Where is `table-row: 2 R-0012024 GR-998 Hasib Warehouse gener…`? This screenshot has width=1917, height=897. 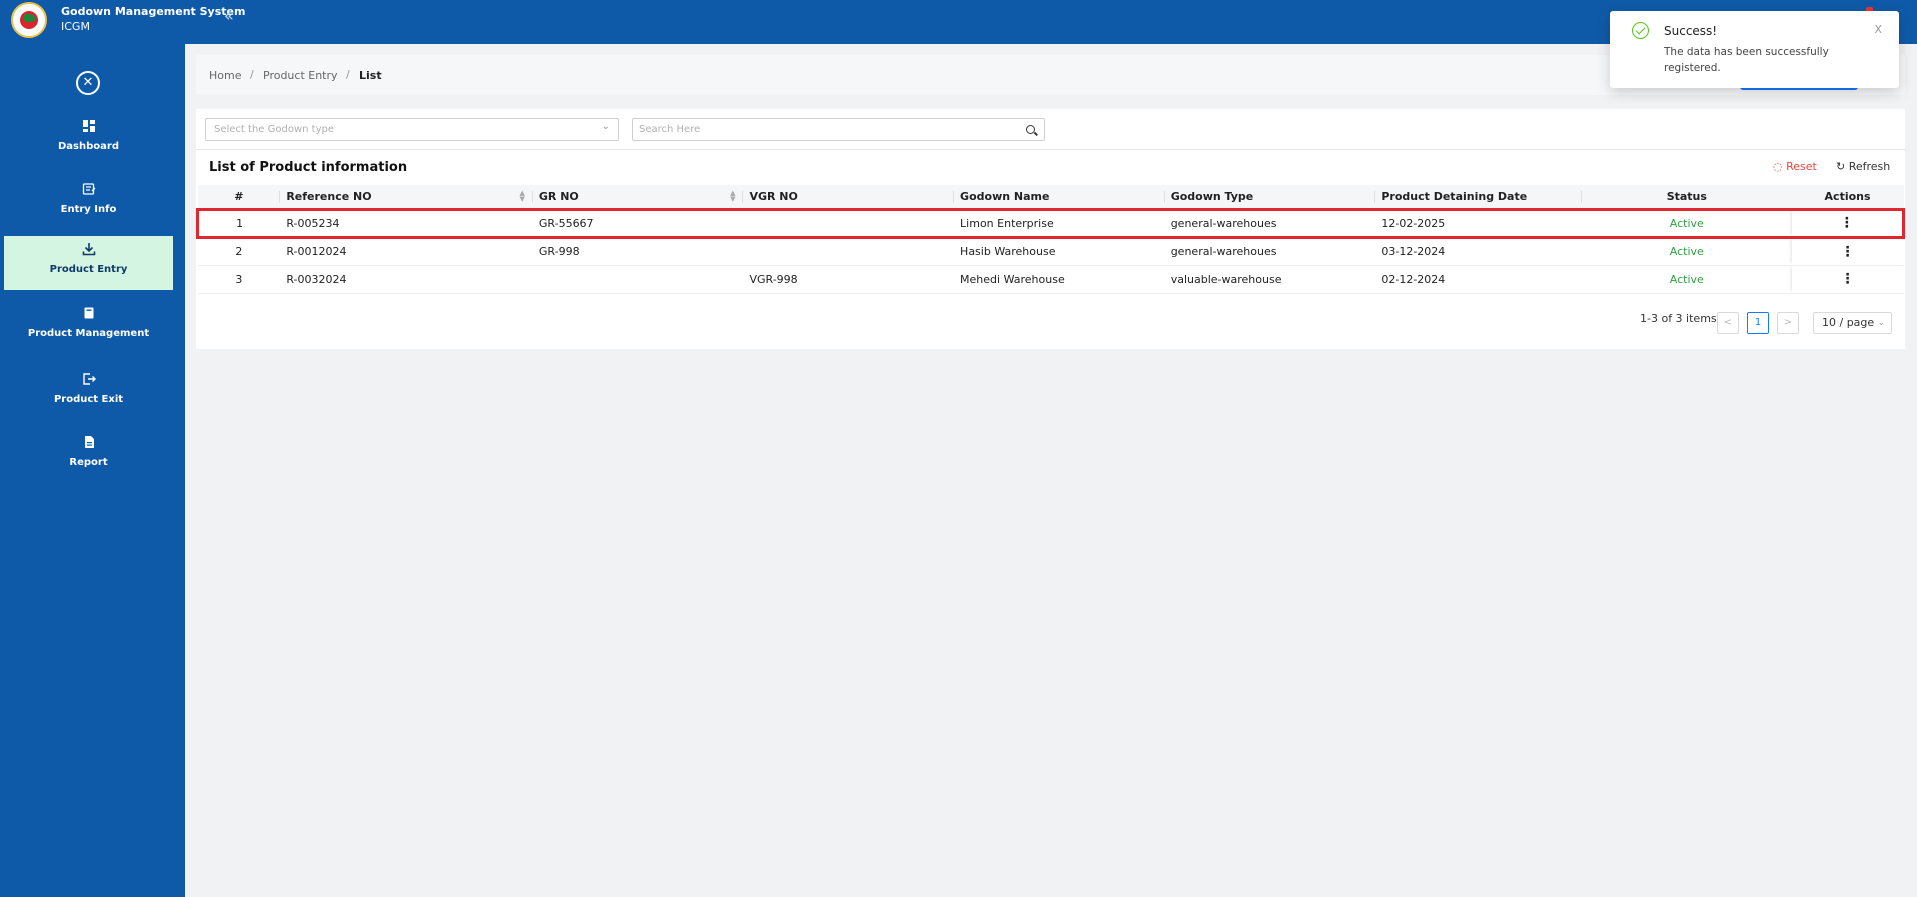 table-row: 2 R-0012024 GR-998 Hasib Warehouse gener… is located at coordinates (1050, 251).